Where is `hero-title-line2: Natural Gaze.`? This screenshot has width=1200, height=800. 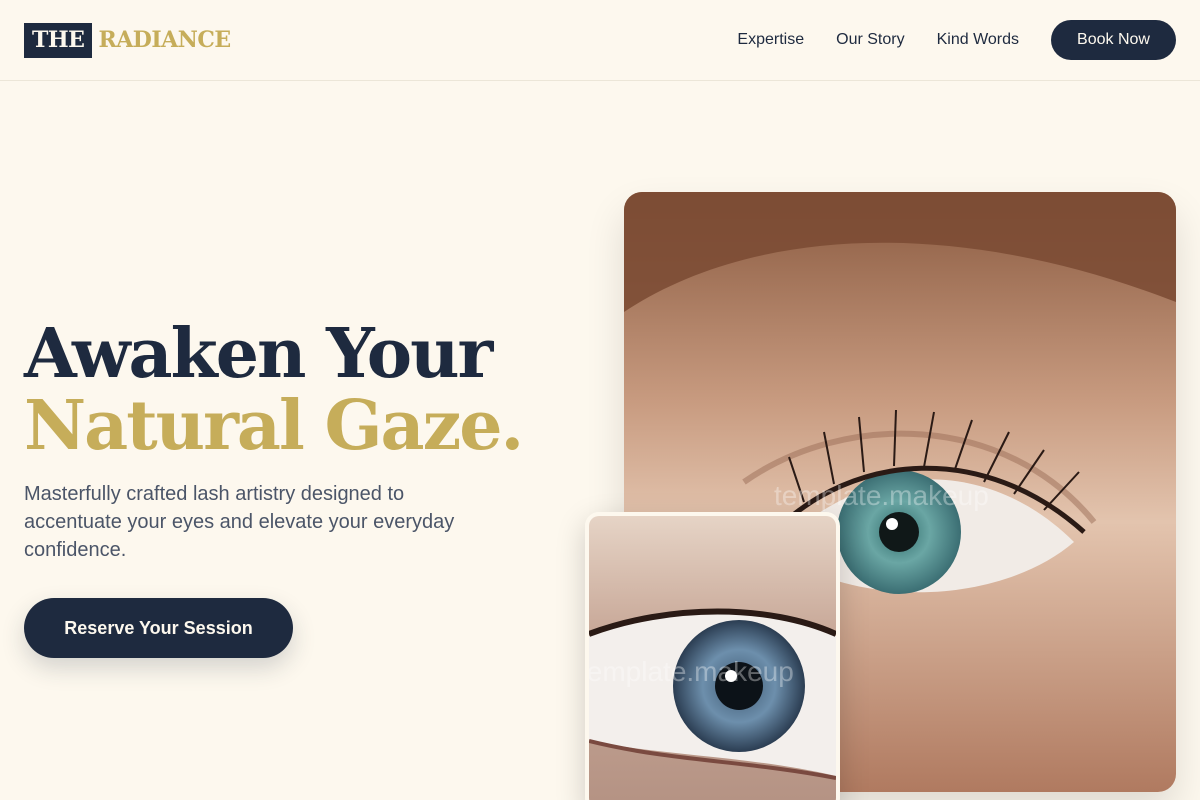 hero-title-line2: Natural Gaze. is located at coordinates (274, 426).